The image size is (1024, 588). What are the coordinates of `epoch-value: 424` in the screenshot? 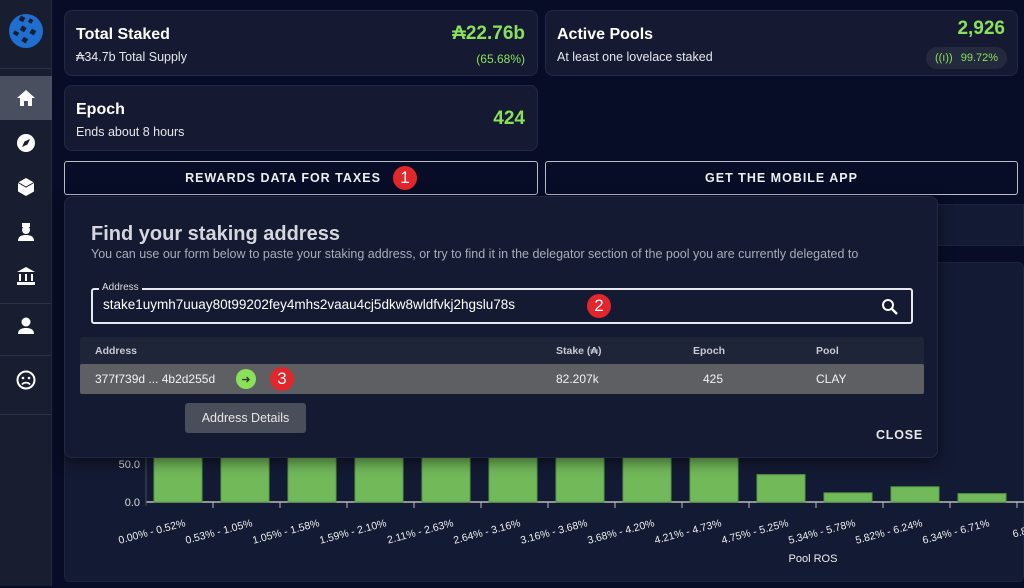 It's located at (509, 118).